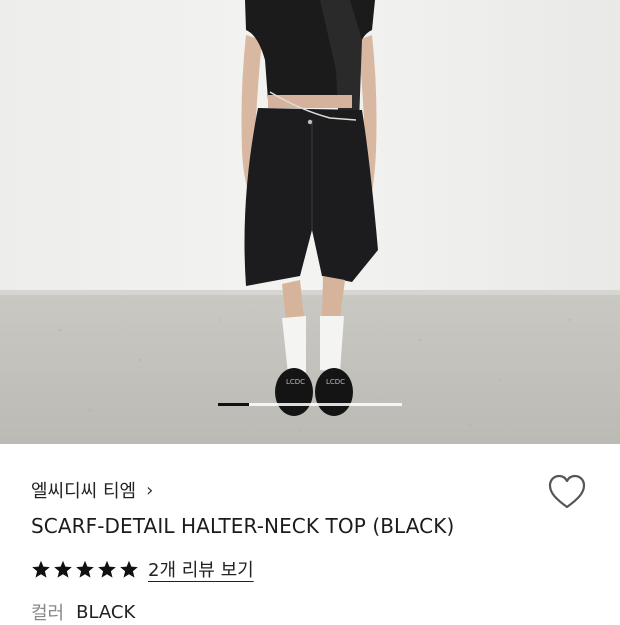 The width and height of the screenshot is (620, 625). I want to click on gallery-progress-indicator, so click(234, 404).